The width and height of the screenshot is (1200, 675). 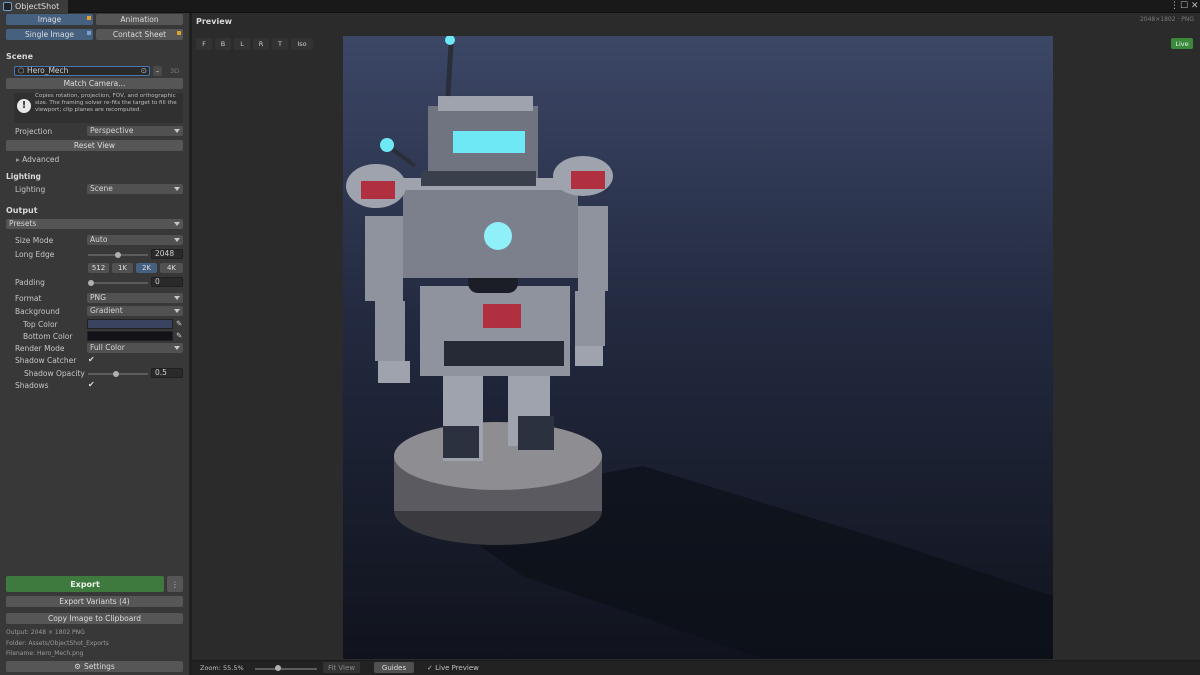 I want to click on more-icon: ⋮, so click(x=175, y=584).